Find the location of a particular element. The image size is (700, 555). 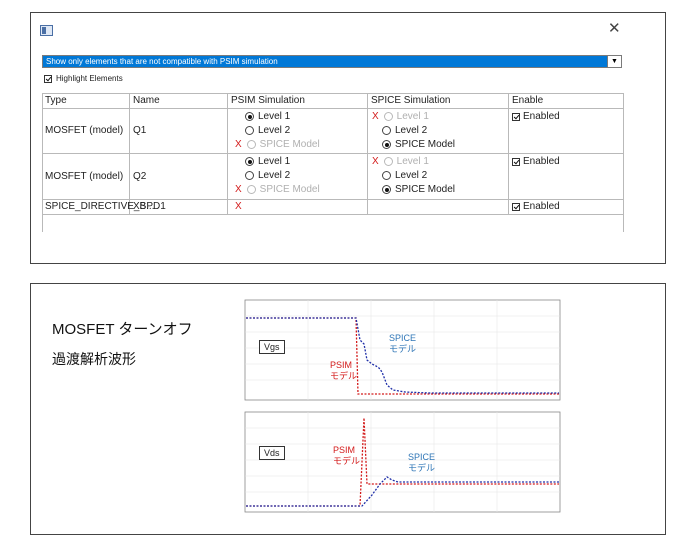

vds-spice-label: SPICE モデル is located at coordinates (422, 462).